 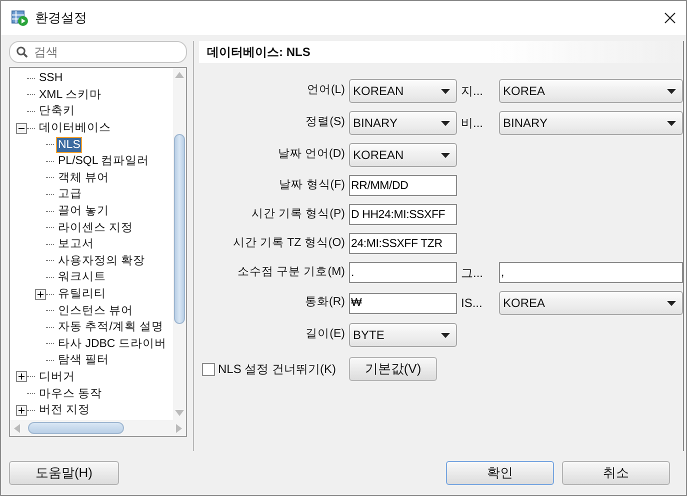 What do you see at coordinates (311, 185) in the screenshot?
I see `field-label: 날짜 형식(F)` at bounding box center [311, 185].